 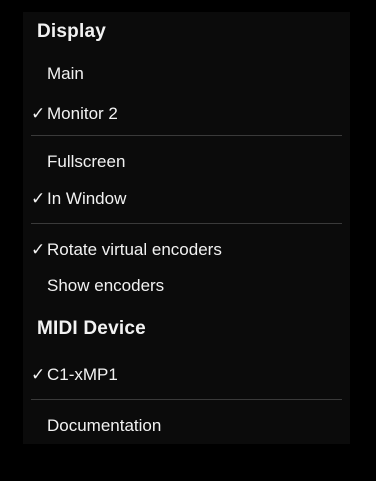 I want to click on menu-item-documentation: Documentation, so click(x=193, y=426).